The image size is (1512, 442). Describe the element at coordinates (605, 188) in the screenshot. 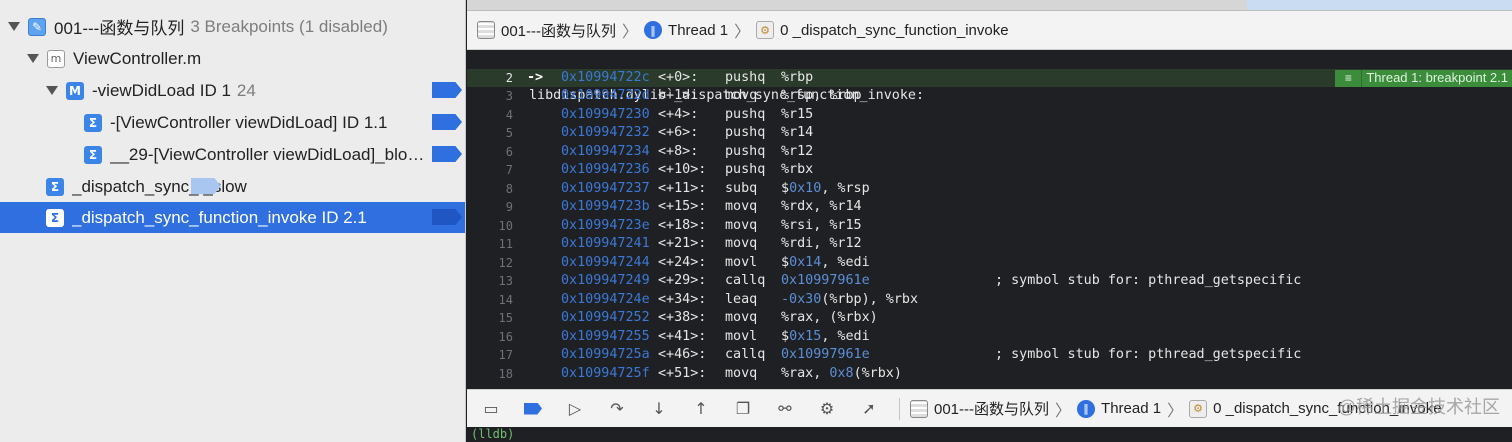

I see `instruction-address: 0x109947237` at that location.